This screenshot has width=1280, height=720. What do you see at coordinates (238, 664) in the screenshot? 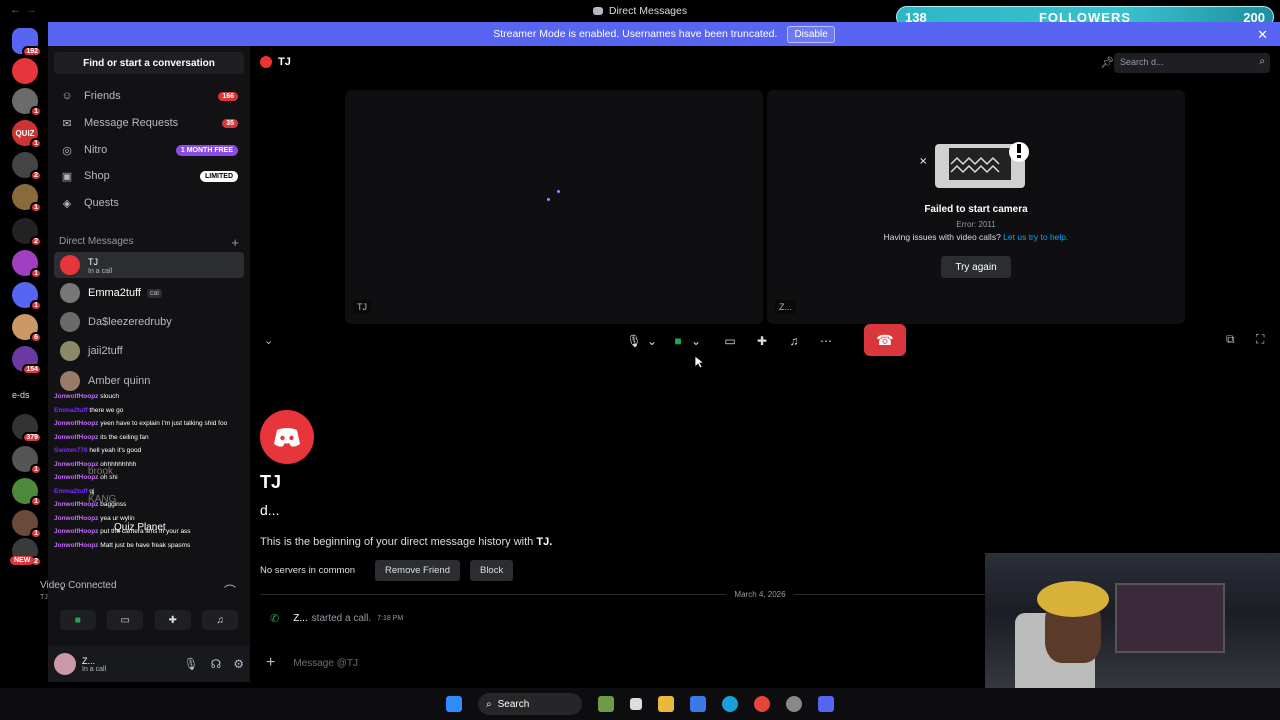
I see `gear-icon: ⚙` at bounding box center [238, 664].